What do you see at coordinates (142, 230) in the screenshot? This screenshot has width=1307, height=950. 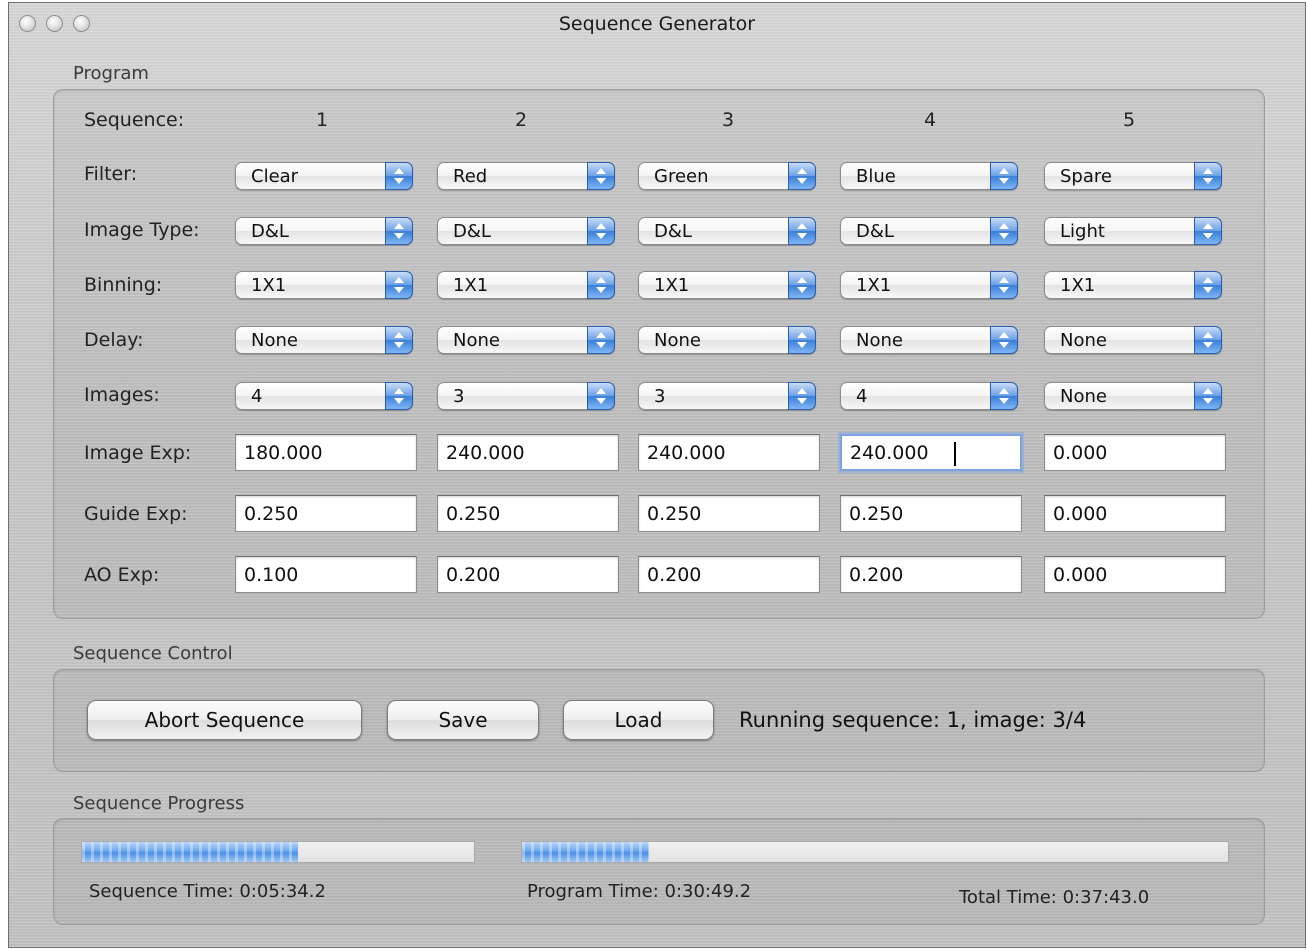 I see `image-type-label: Image Type:` at bounding box center [142, 230].